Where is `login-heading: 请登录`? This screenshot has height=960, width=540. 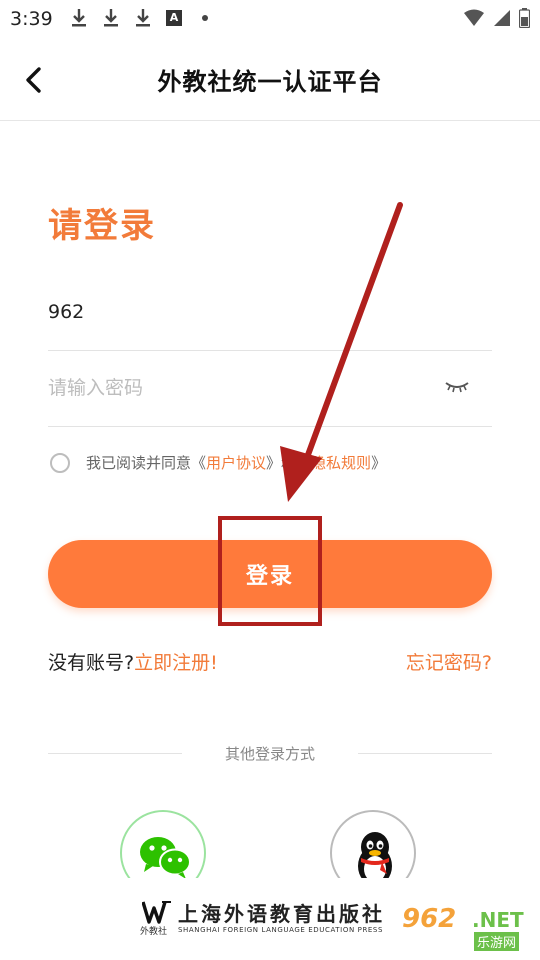
login-heading: 请登录 is located at coordinates (102, 226).